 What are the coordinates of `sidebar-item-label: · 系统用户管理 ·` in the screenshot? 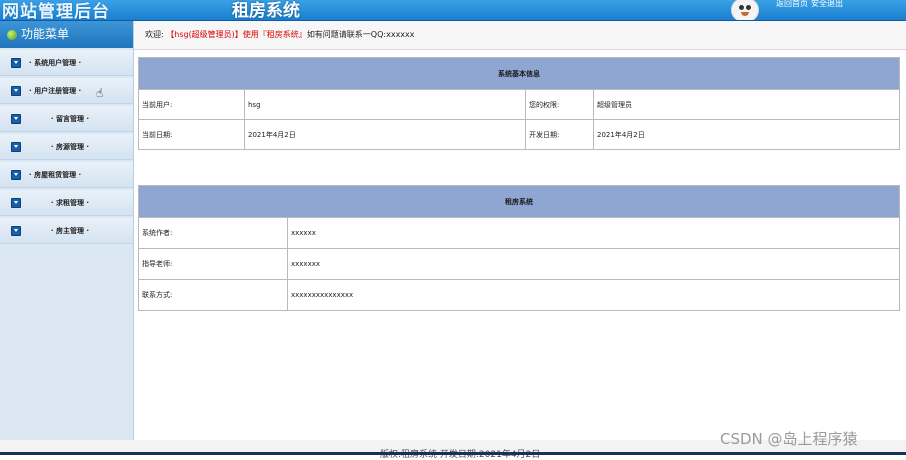 It's located at (55, 62).